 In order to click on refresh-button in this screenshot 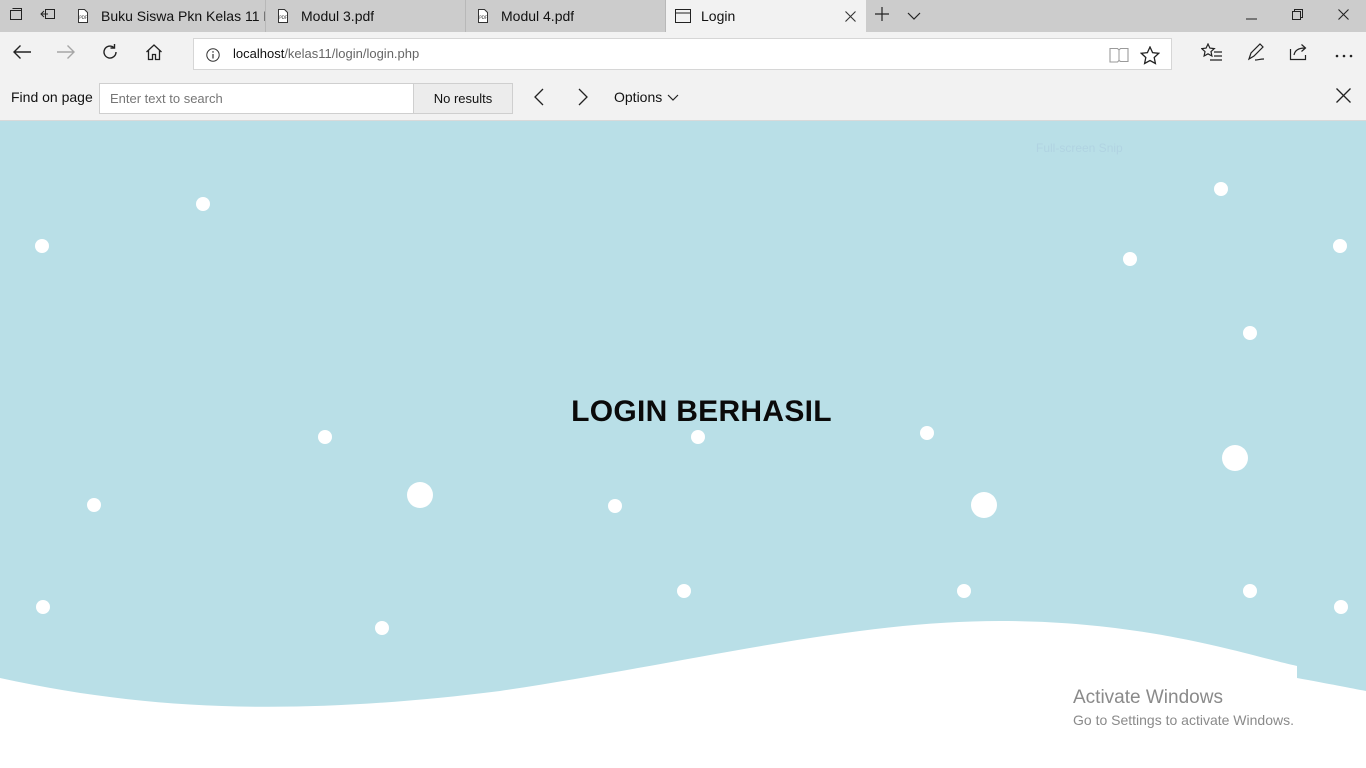, I will do `click(110, 54)`.